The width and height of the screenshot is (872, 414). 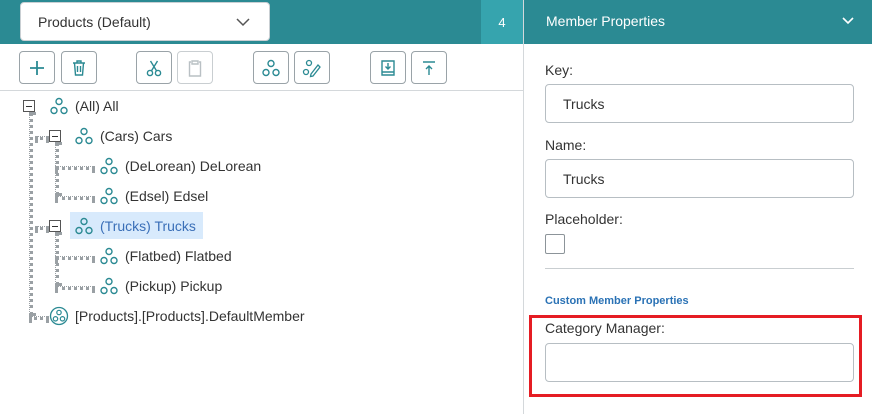 I want to click on import-icon, so click(x=388, y=67).